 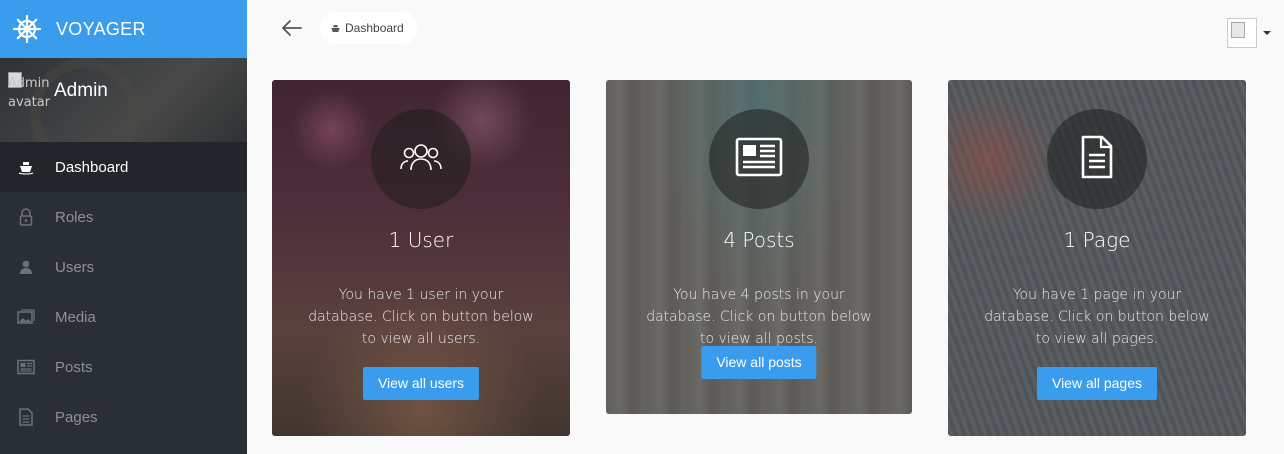 I want to click on file-icon, so click(x=26, y=417).